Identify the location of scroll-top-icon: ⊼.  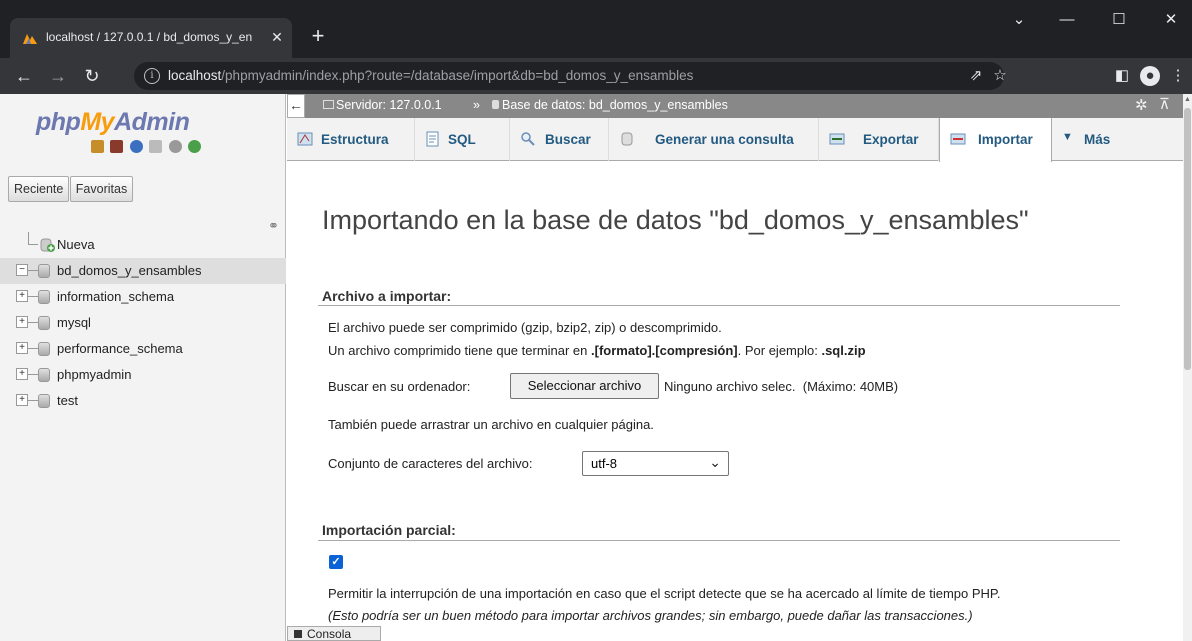
(1164, 104).